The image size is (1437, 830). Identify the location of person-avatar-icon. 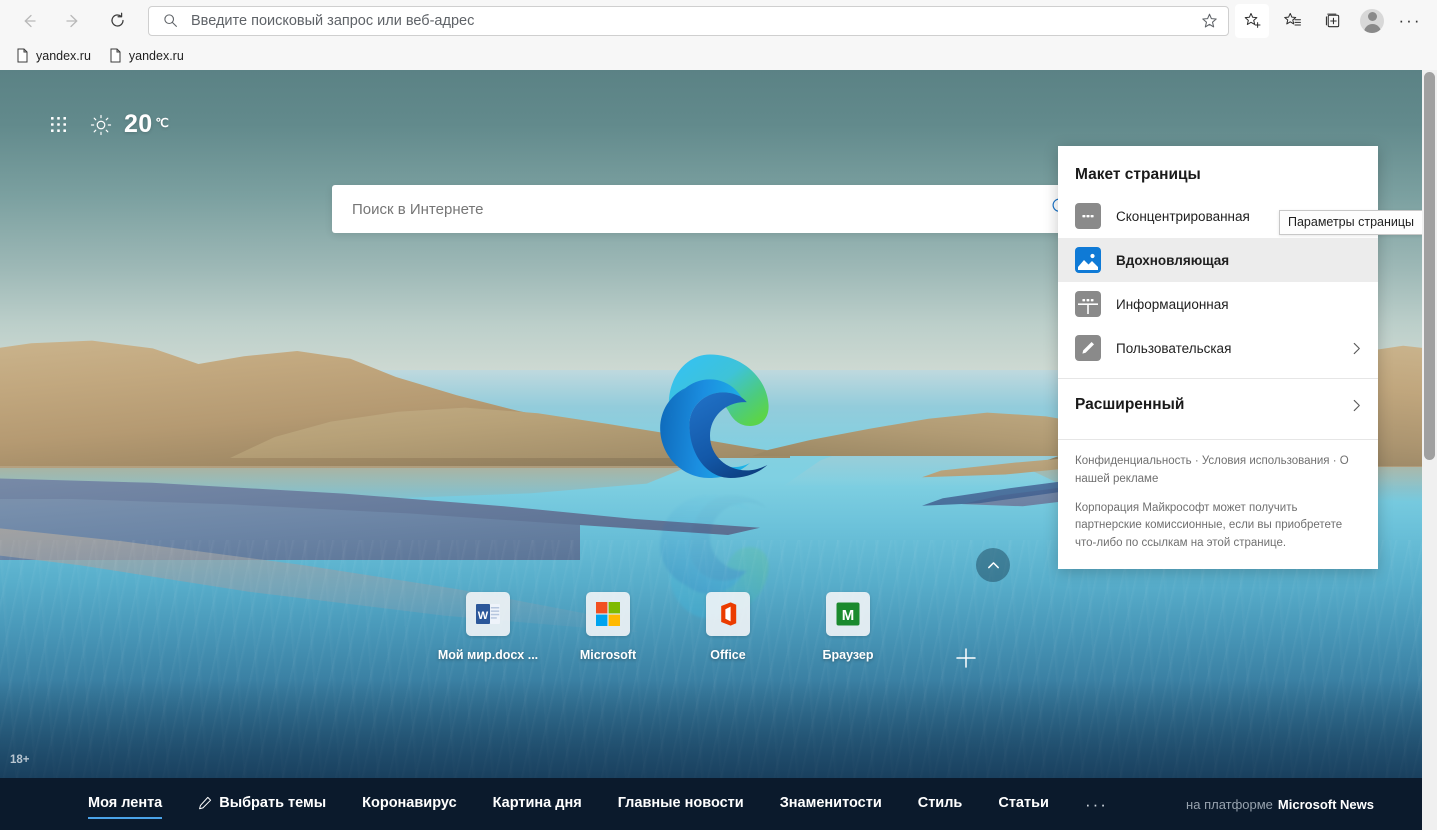
(1372, 20).